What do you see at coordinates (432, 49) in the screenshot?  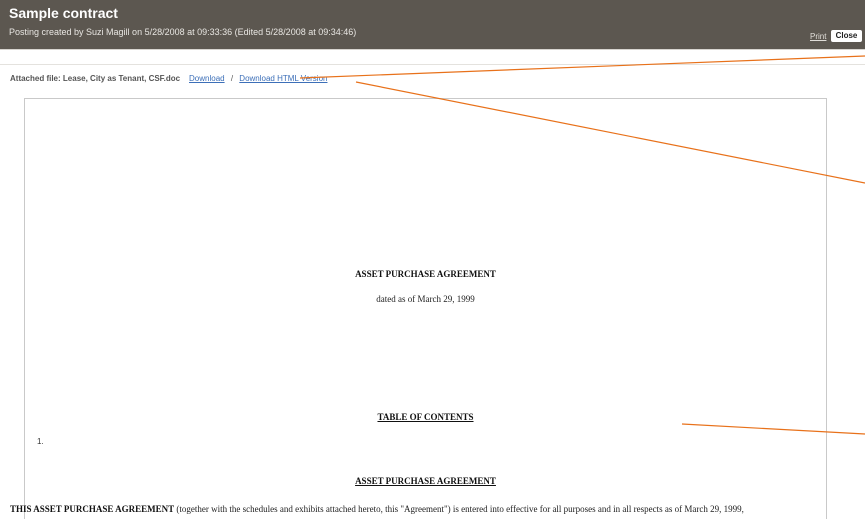 I see `header-divider` at bounding box center [432, 49].